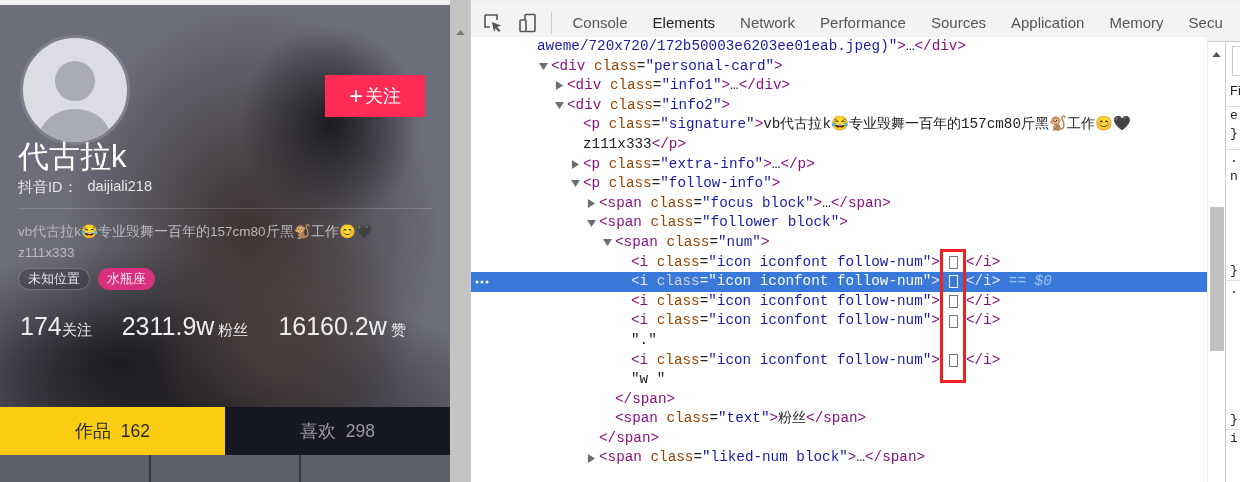 The height and width of the screenshot is (482, 1240). Describe the element at coordinates (54, 279) in the screenshot. I see `tag: 未知位置` at that location.